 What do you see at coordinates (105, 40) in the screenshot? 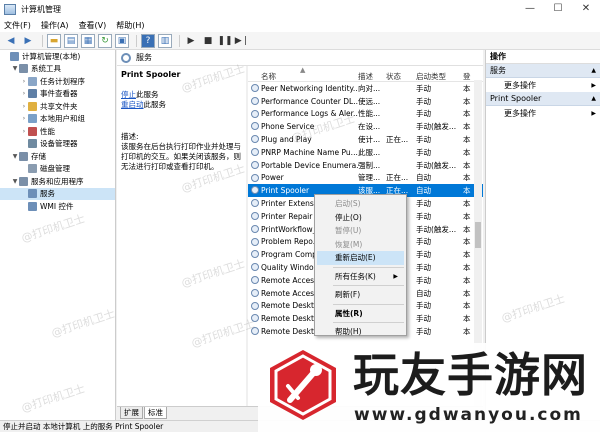
I see `refresh-icon: ↻` at bounding box center [105, 40].